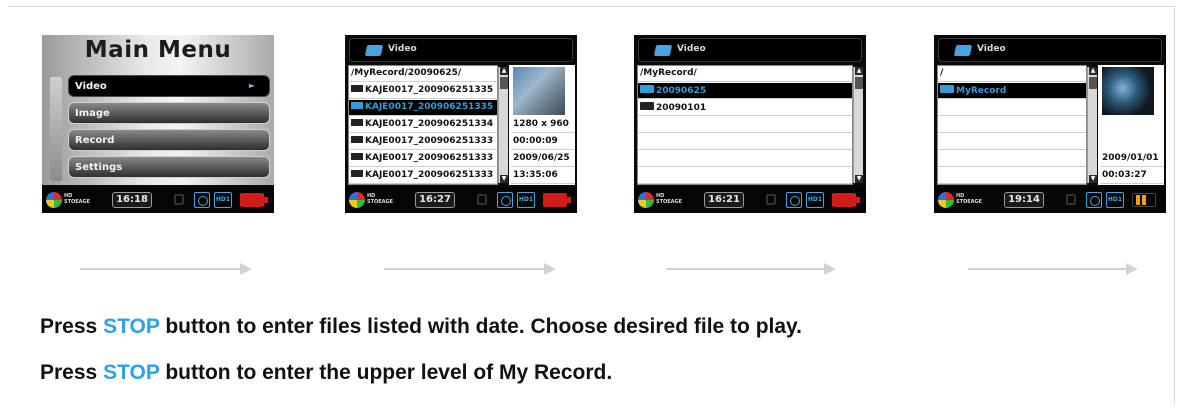 This screenshot has width=1183, height=410. I want to click on menu-item-label: Settings, so click(99, 167).